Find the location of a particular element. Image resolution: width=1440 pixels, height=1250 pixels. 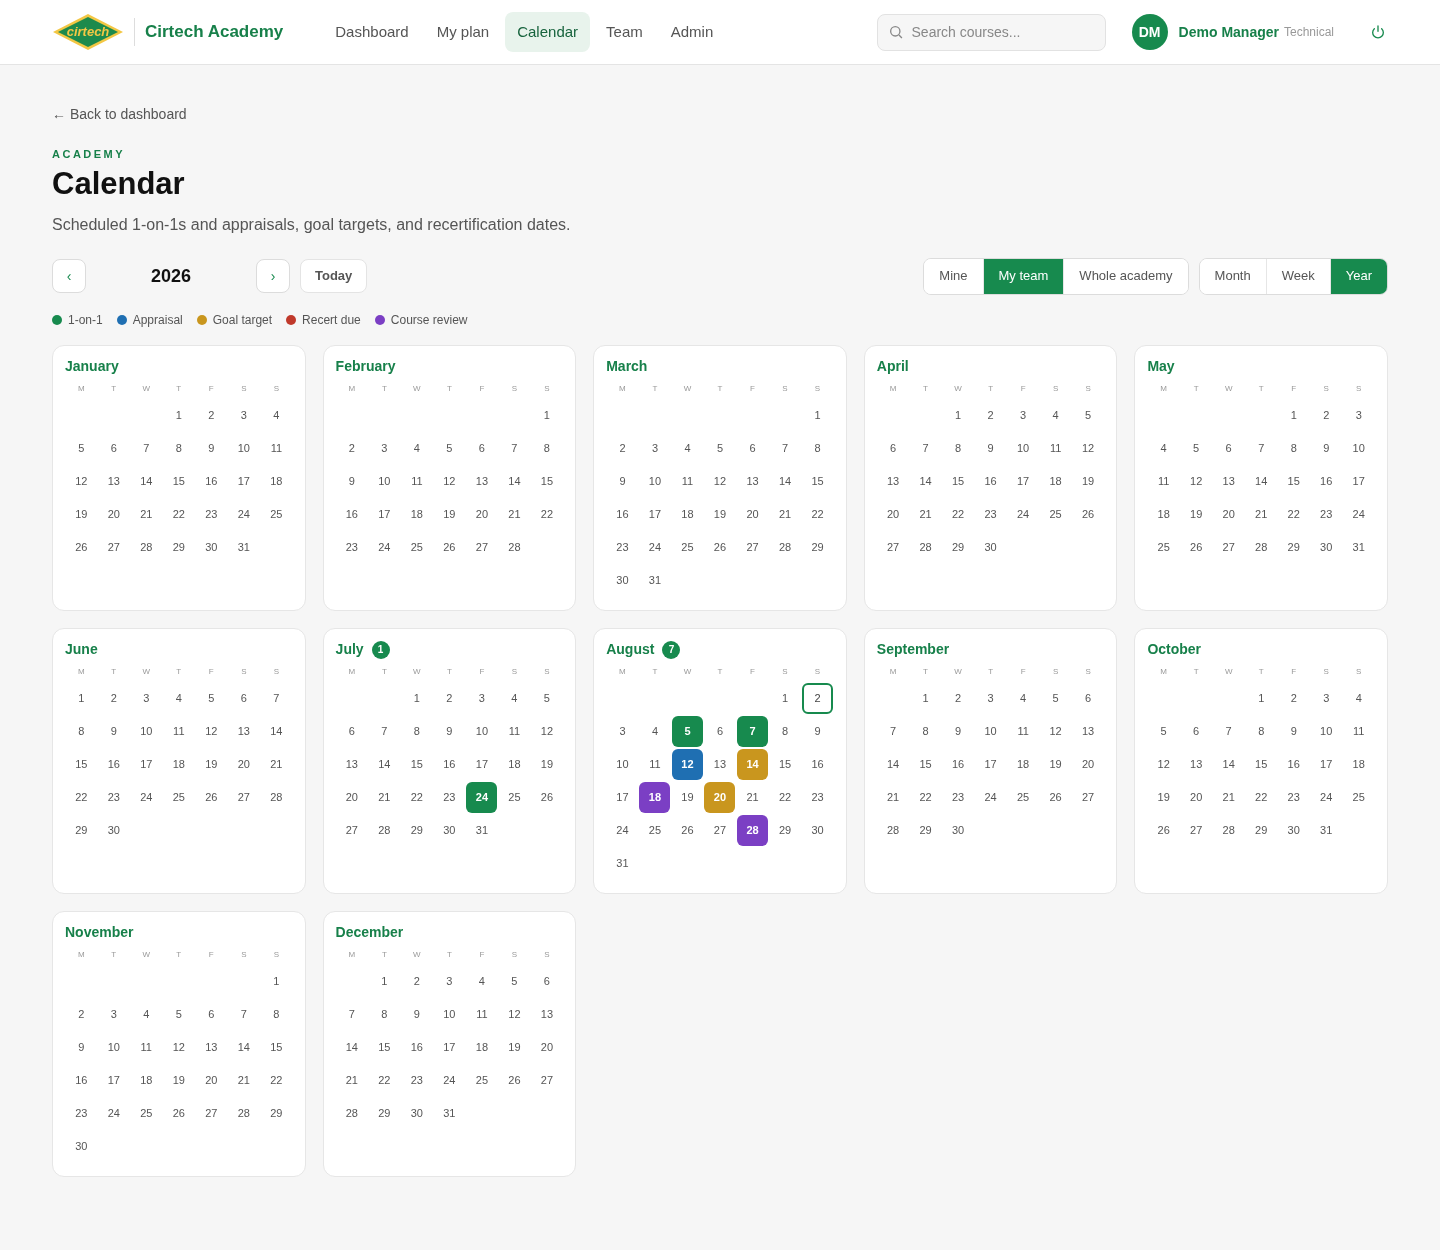

segment-tab: Year is located at coordinates (1358, 276).